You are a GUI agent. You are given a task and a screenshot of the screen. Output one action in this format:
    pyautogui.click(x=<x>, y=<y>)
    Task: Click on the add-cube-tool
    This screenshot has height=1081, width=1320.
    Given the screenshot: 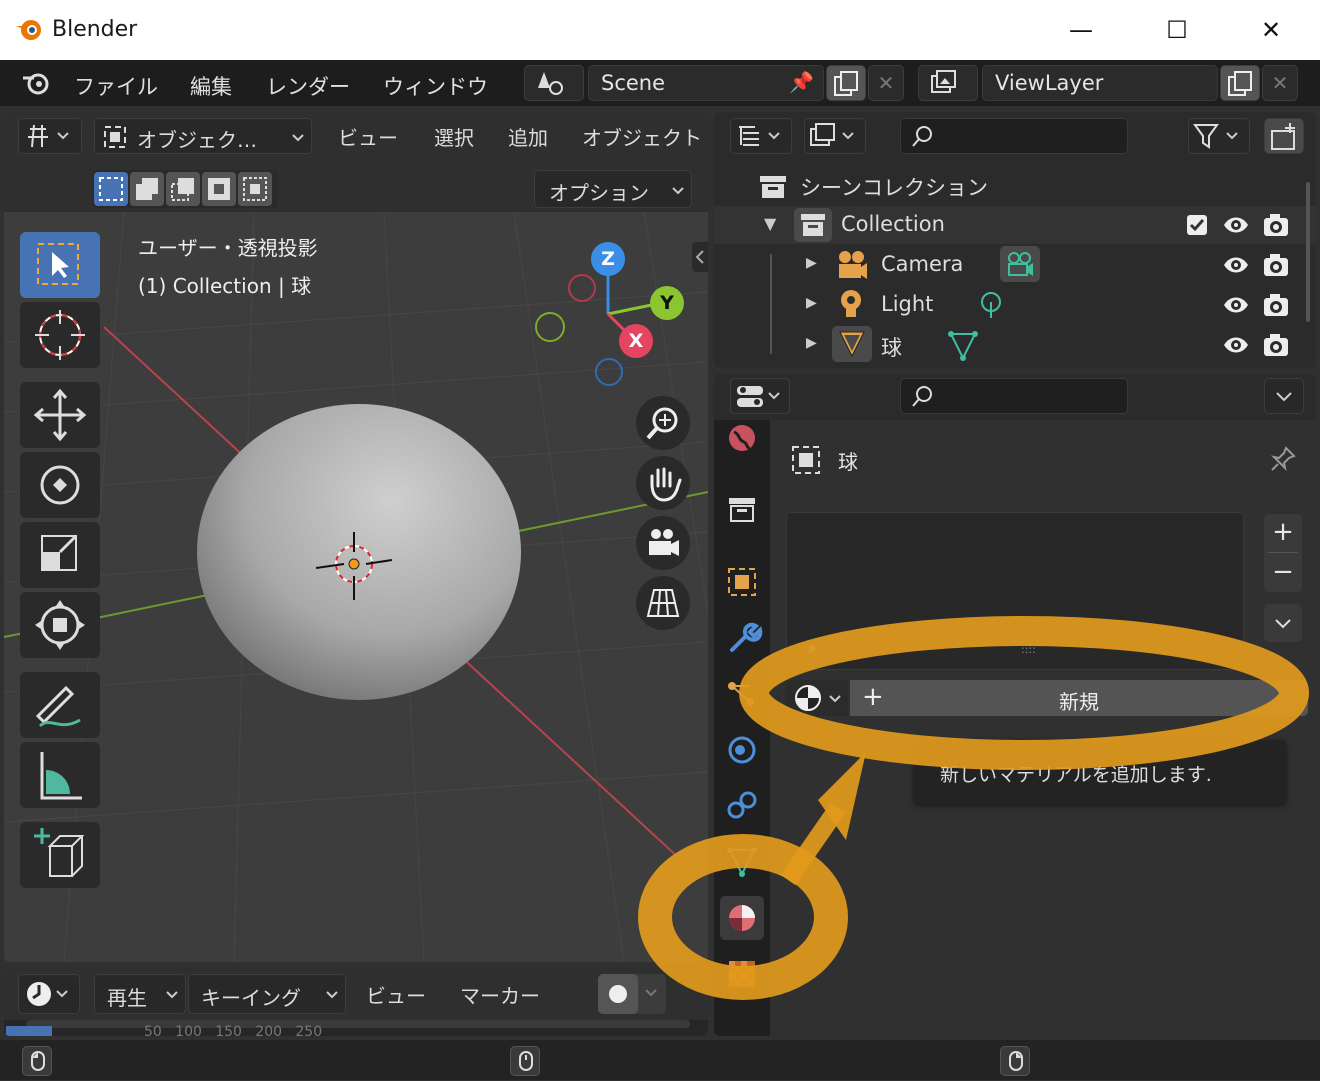 What is the action you would take?
    pyautogui.click(x=60, y=855)
    